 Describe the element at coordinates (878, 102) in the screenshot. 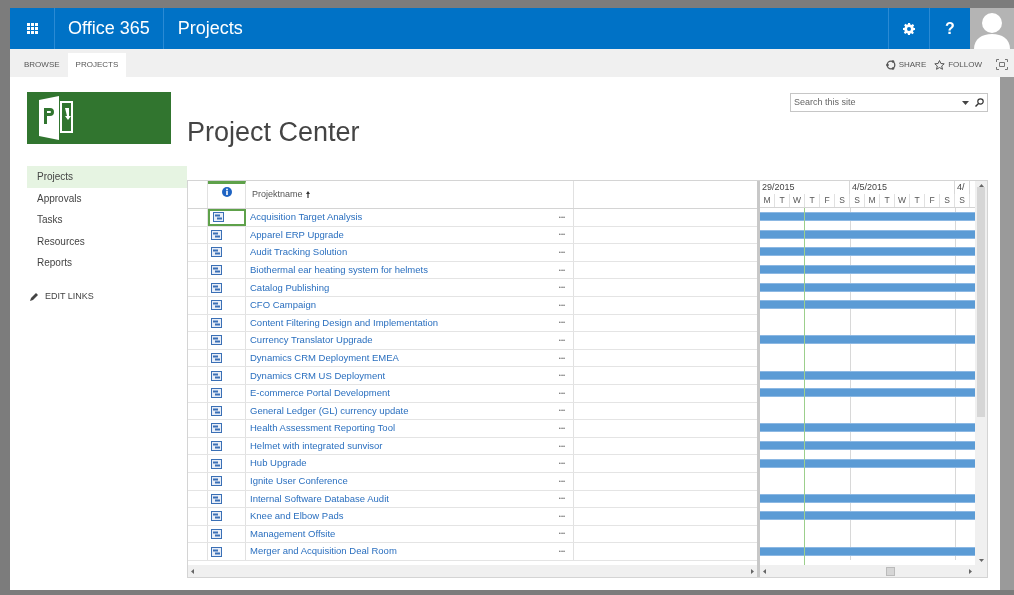

I see `search-field: Search this site` at that location.